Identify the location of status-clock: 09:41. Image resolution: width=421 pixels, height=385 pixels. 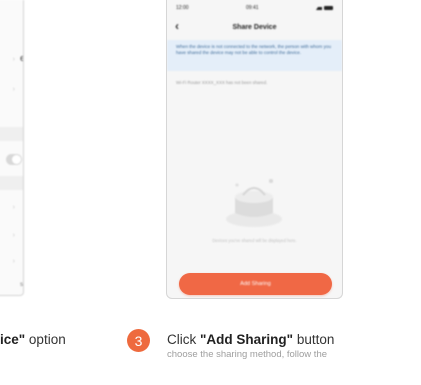
(252, 8).